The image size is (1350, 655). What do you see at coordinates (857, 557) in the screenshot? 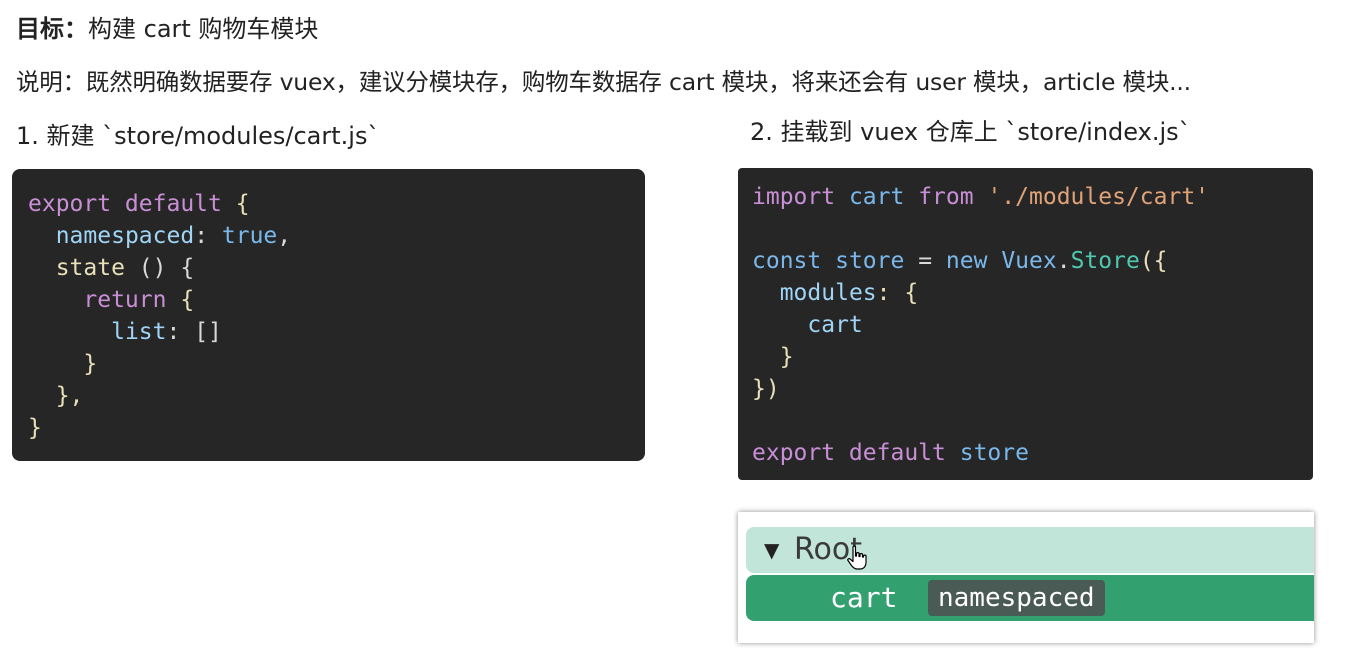
I see `hand-pointer-icon` at bounding box center [857, 557].